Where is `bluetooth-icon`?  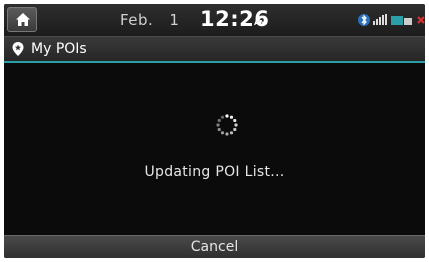
bluetooth-icon is located at coordinates (364, 20).